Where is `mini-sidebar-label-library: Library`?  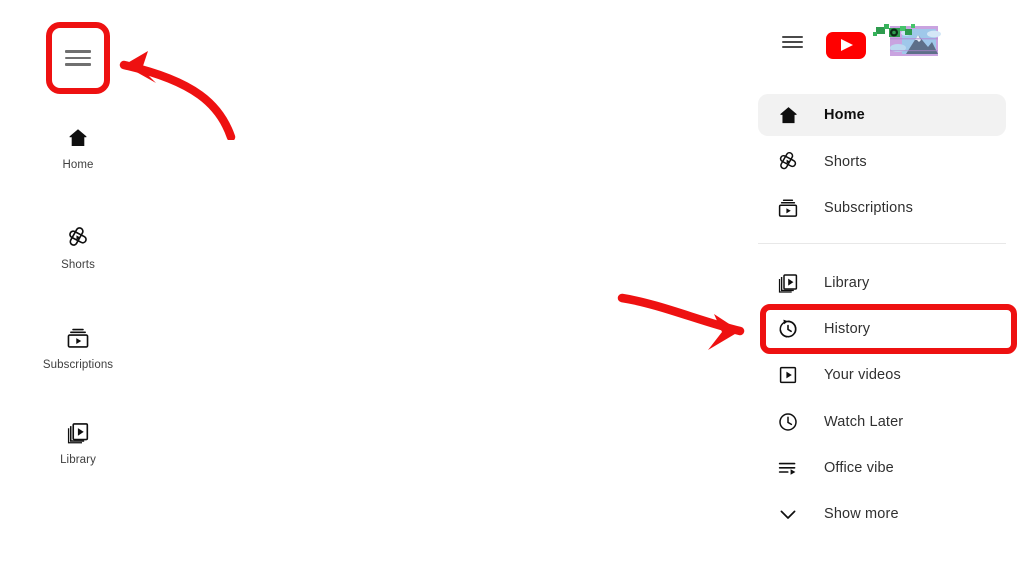
mini-sidebar-label-library: Library is located at coordinates (78, 460).